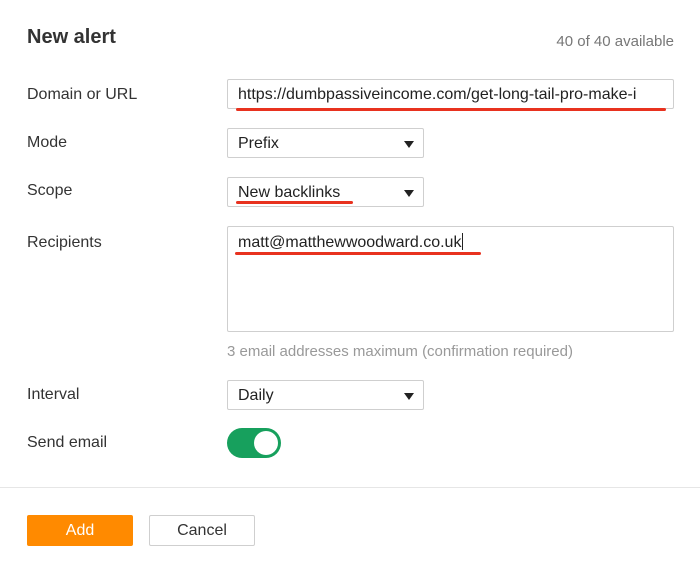 This screenshot has height=563, width=700. Describe the element at coordinates (358, 253) in the screenshot. I see `annotation-underline-recipients` at that location.